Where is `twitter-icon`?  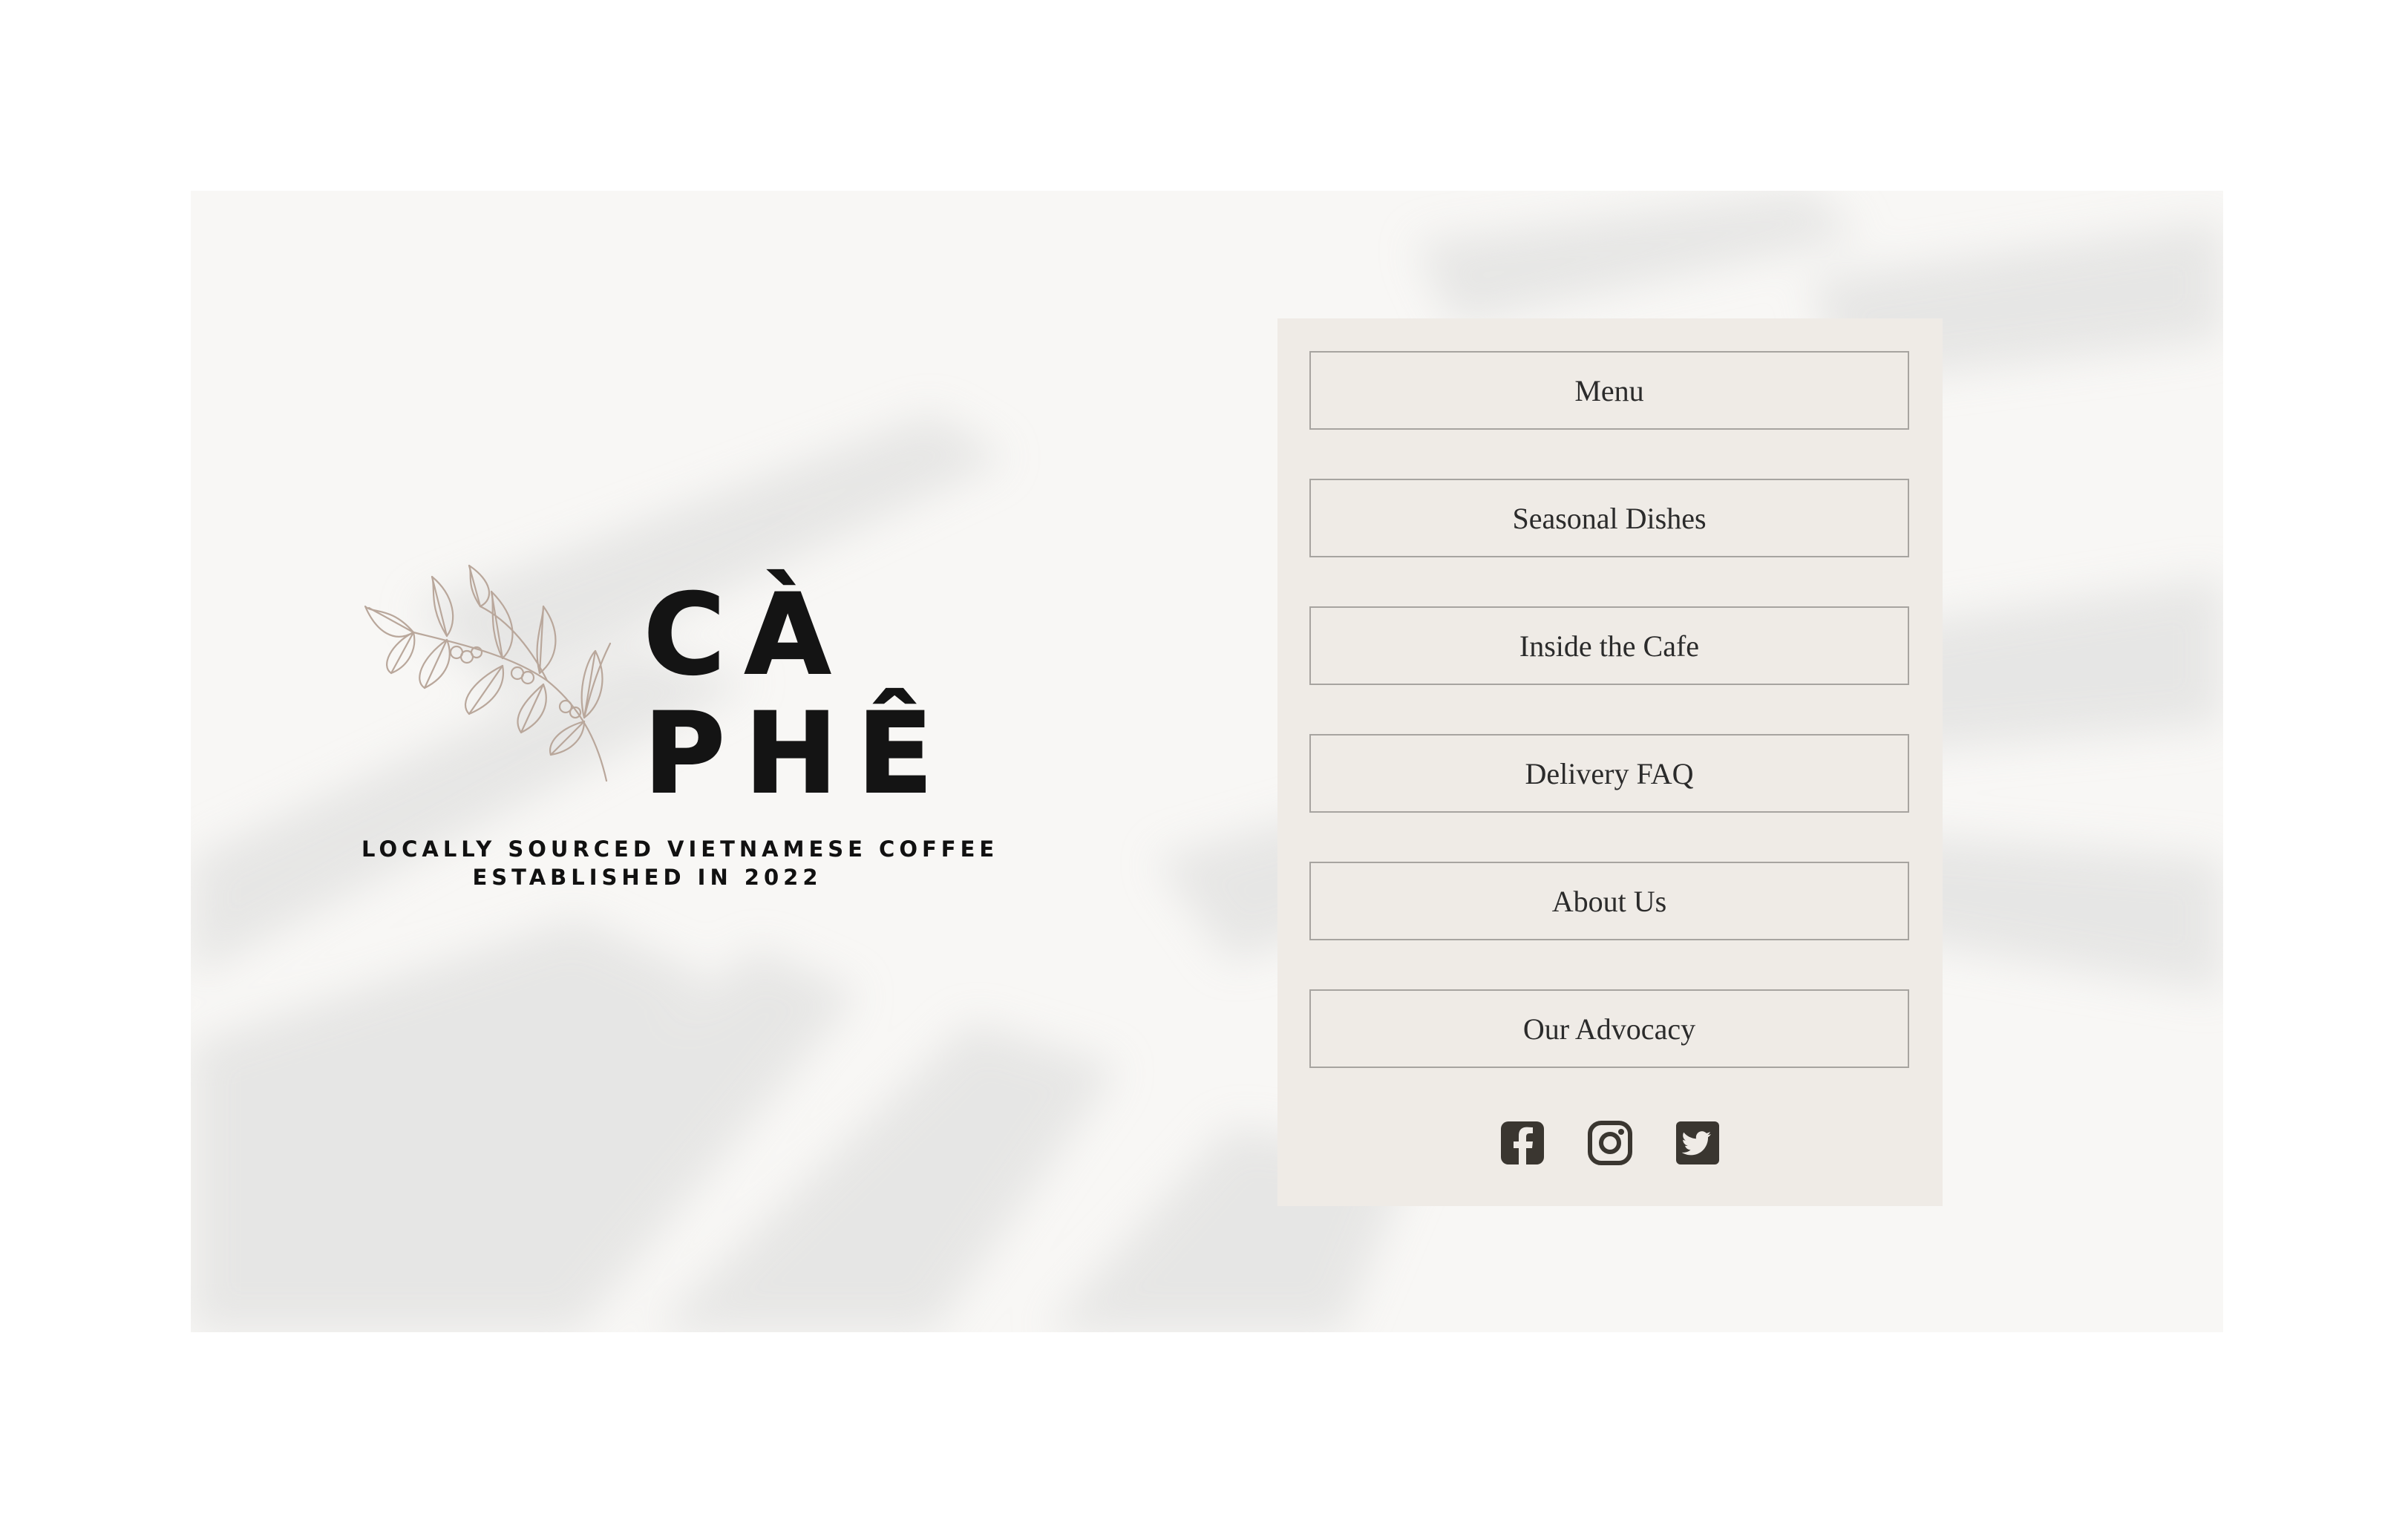 twitter-icon is located at coordinates (1698, 1143).